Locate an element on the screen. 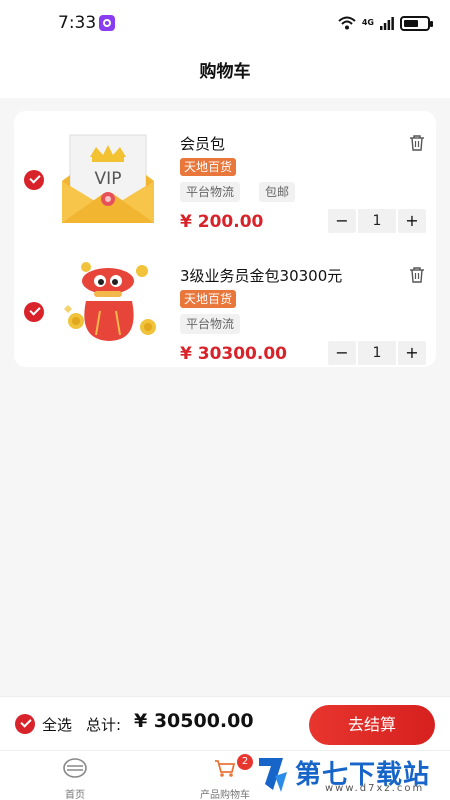  cart-count-badge: 2 is located at coordinates (245, 762).